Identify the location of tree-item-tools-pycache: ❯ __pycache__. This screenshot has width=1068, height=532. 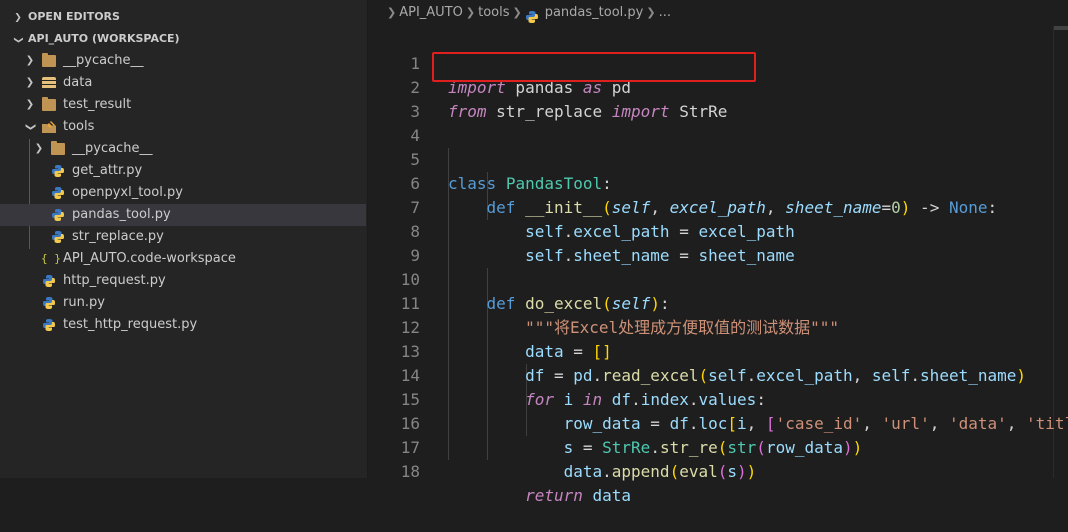
(183, 149).